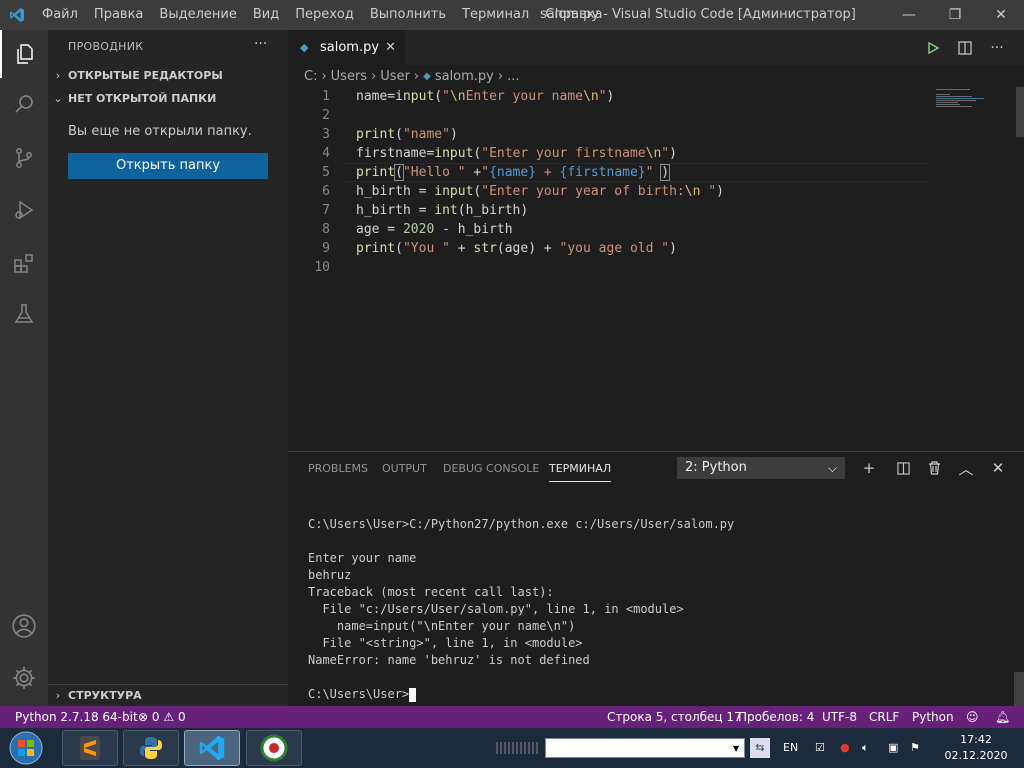  I want to click on tab-output: OUTPUT, so click(404, 468).